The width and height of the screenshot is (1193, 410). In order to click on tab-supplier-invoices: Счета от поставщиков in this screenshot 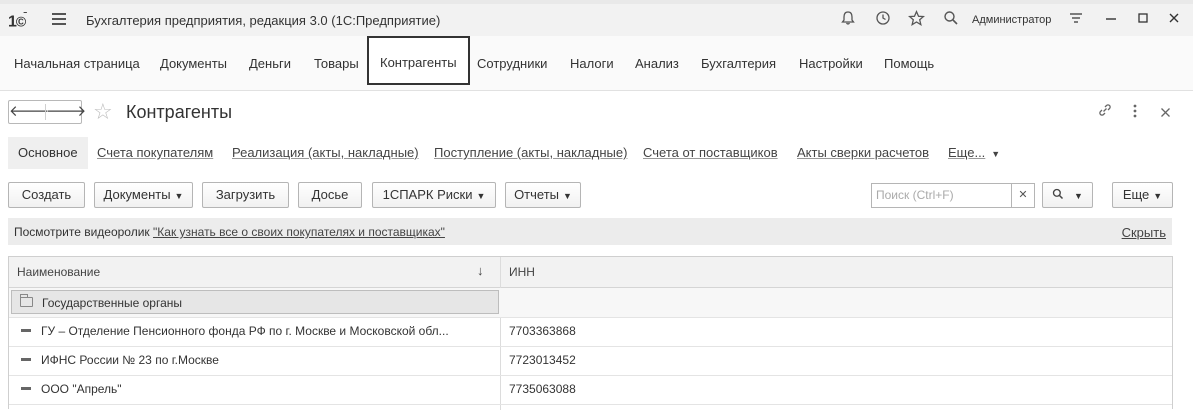, I will do `click(710, 152)`.